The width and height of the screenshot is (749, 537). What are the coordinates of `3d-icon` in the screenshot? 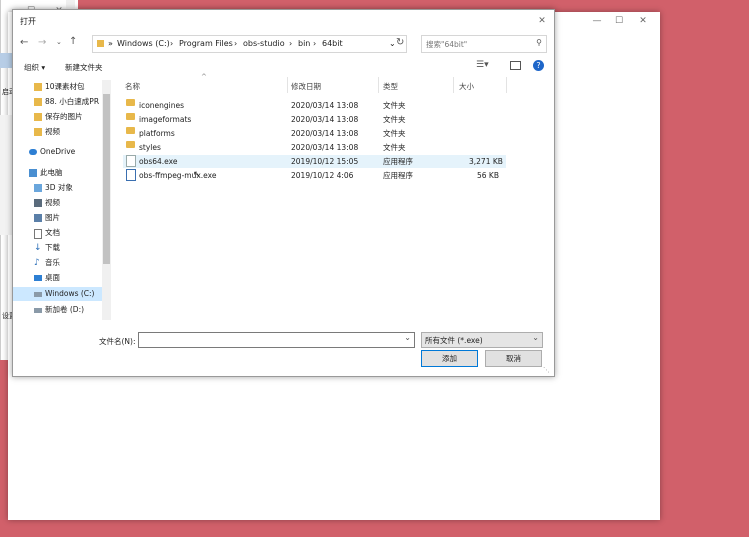 It's located at (38, 188).